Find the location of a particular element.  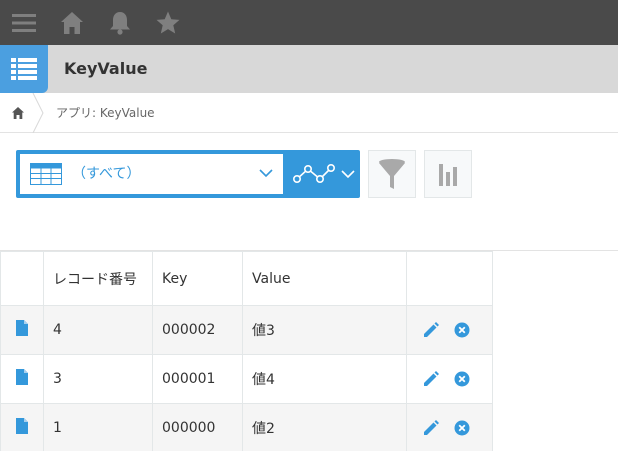

graph-icon is located at coordinates (314, 173).